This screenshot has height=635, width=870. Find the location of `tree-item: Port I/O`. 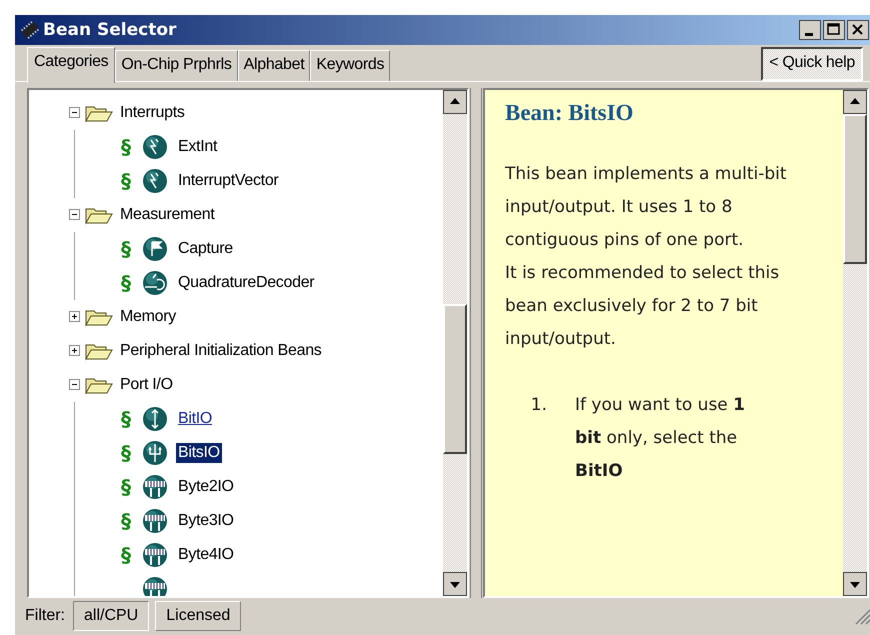

tree-item: Port I/O is located at coordinates (146, 384).